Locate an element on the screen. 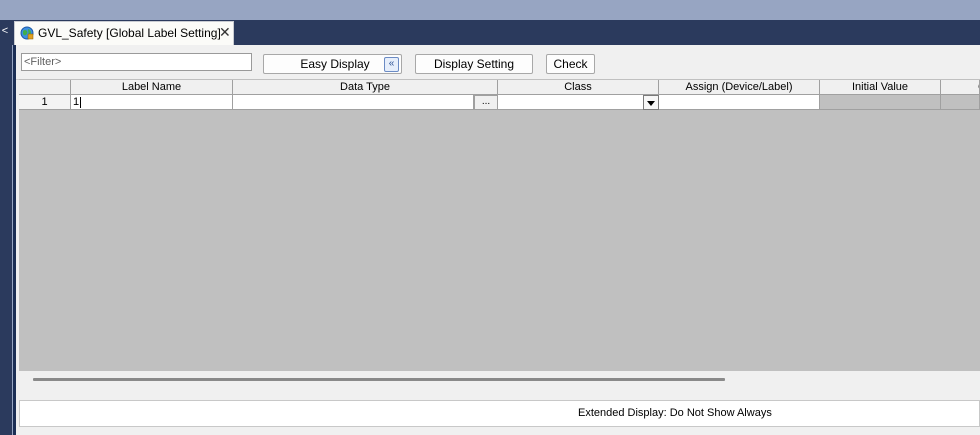  column-header-next: C is located at coordinates (960, 87).